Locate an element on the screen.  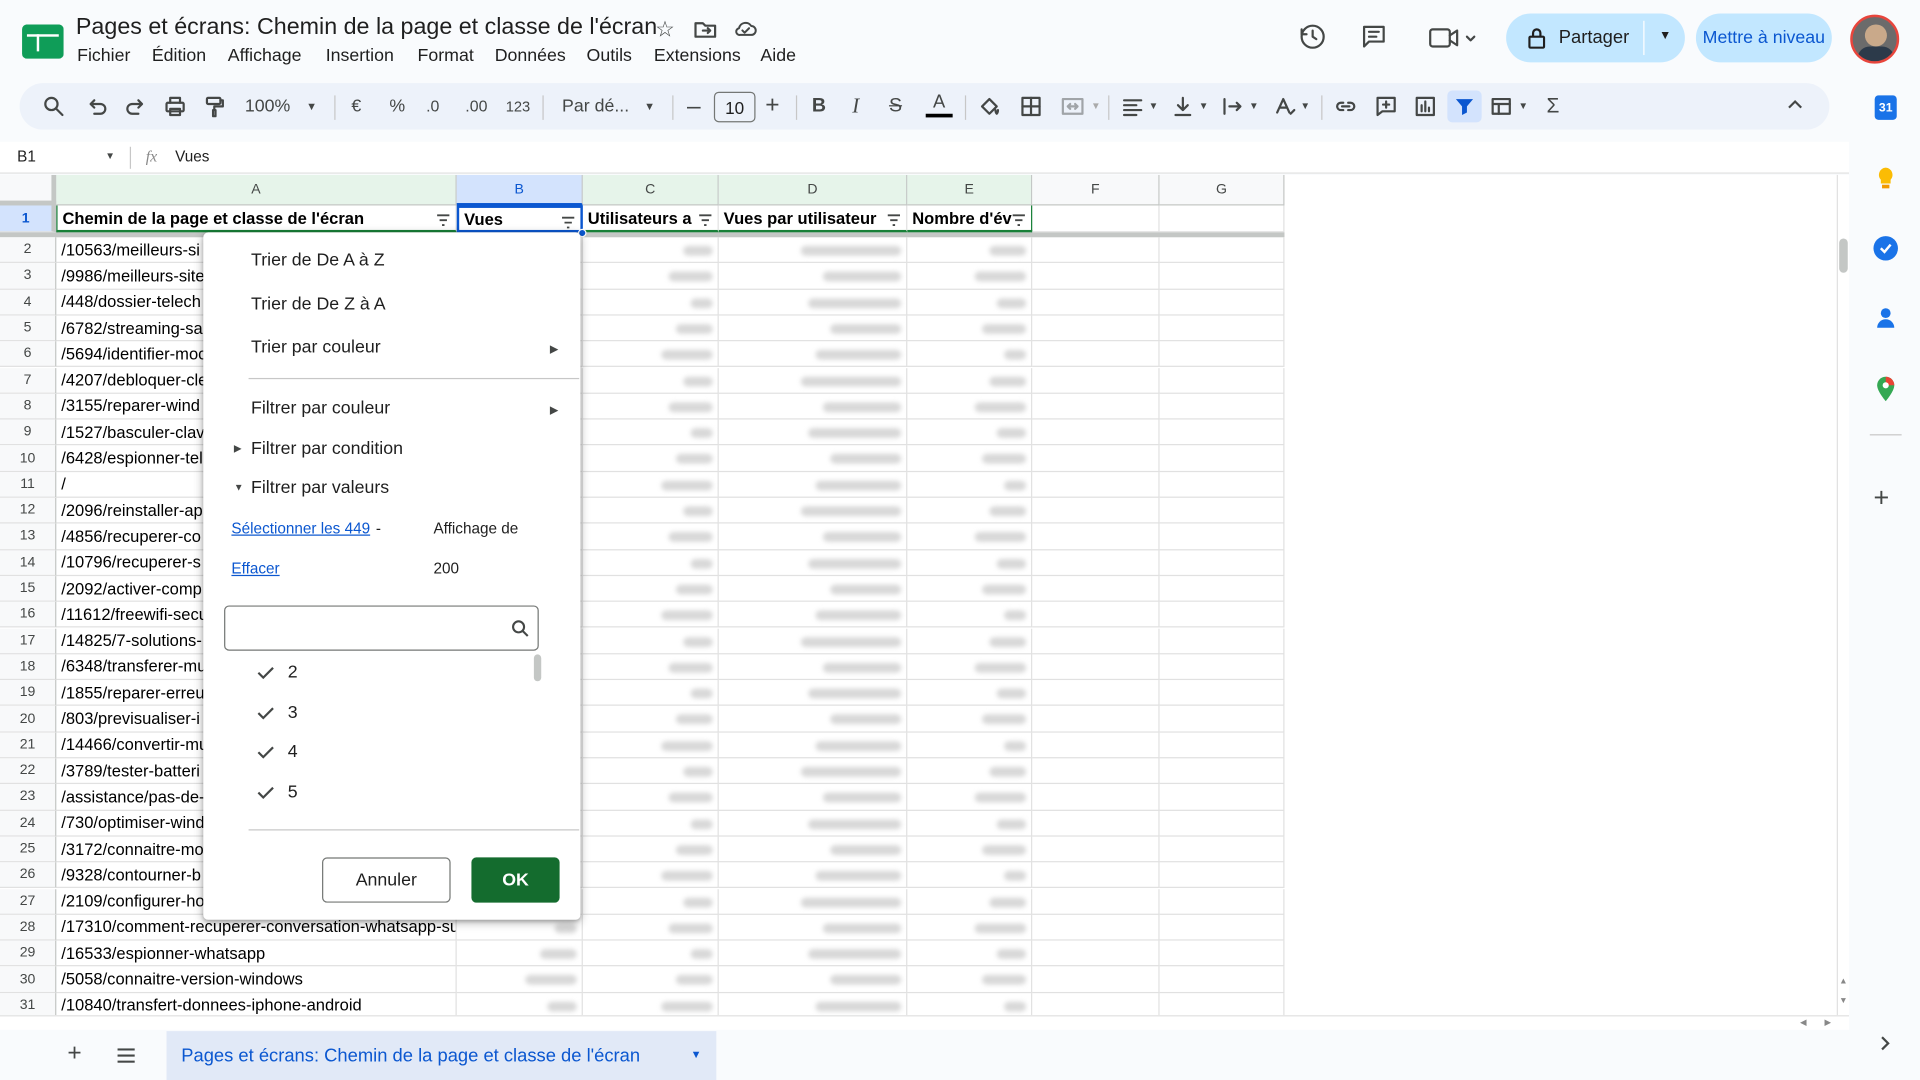
share-button: Partager ▼ is located at coordinates (1595, 38).